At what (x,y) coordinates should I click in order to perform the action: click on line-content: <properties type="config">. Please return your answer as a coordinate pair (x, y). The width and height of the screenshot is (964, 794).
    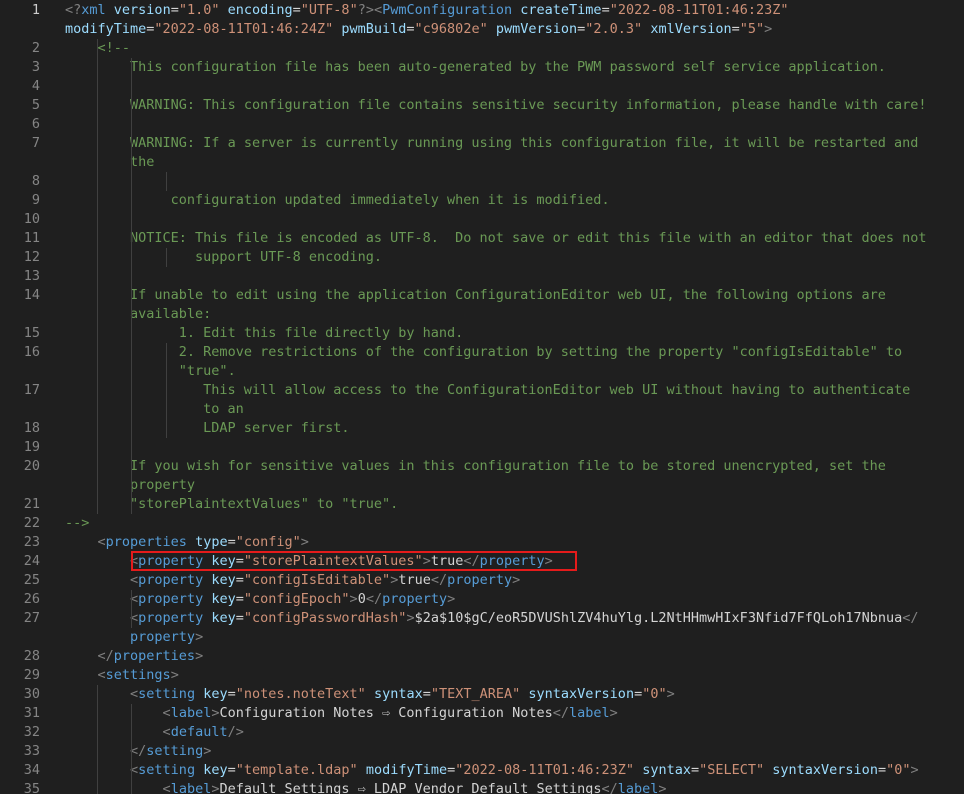
    Looking at the image, I should click on (514, 542).